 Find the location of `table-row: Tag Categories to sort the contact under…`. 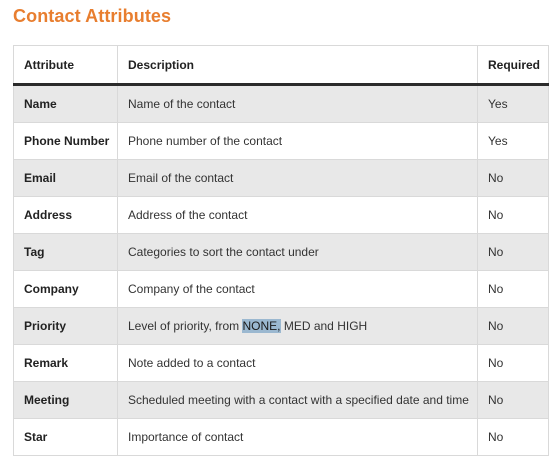

table-row: Tag Categories to sort the contact under… is located at coordinates (281, 252).